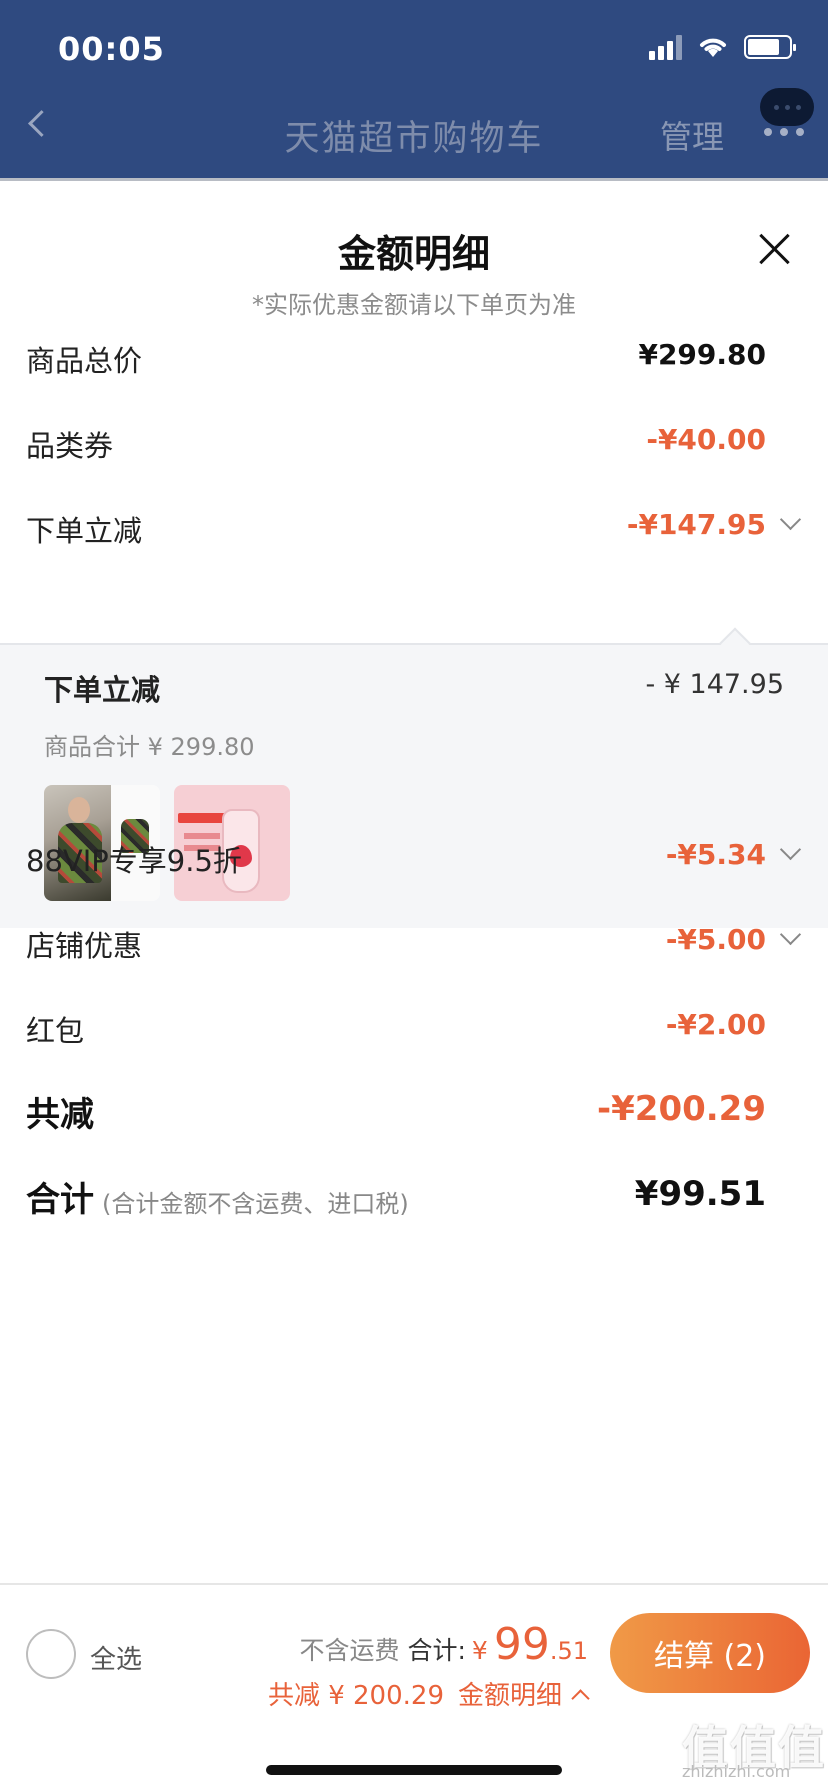 The image size is (828, 1792). I want to click on row-value: ¥299.80, so click(702, 354).